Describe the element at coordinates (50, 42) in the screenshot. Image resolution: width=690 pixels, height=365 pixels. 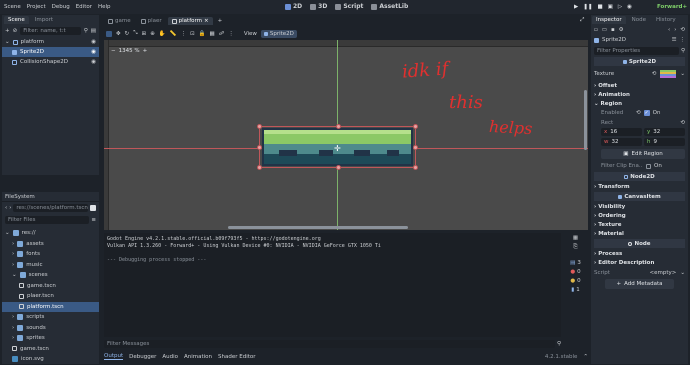
I see `tree-item-platform: ⌄ platform ◉` at that location.